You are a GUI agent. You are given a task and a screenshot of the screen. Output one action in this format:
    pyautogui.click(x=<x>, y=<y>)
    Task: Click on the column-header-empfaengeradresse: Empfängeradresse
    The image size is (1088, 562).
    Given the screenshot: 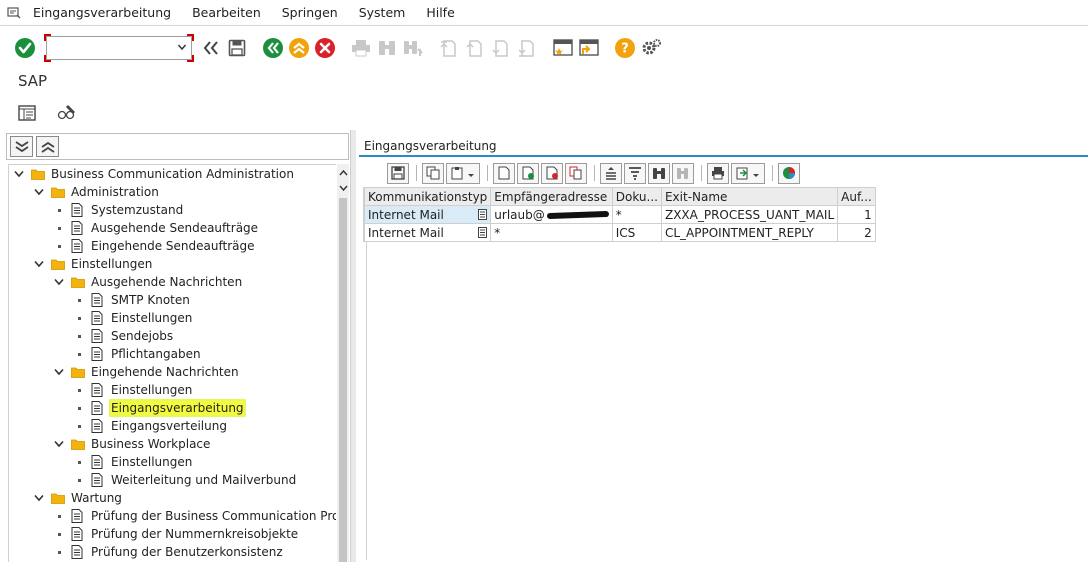 What is the action you would take?
    pyautogui.click(x=551, y=196)
    